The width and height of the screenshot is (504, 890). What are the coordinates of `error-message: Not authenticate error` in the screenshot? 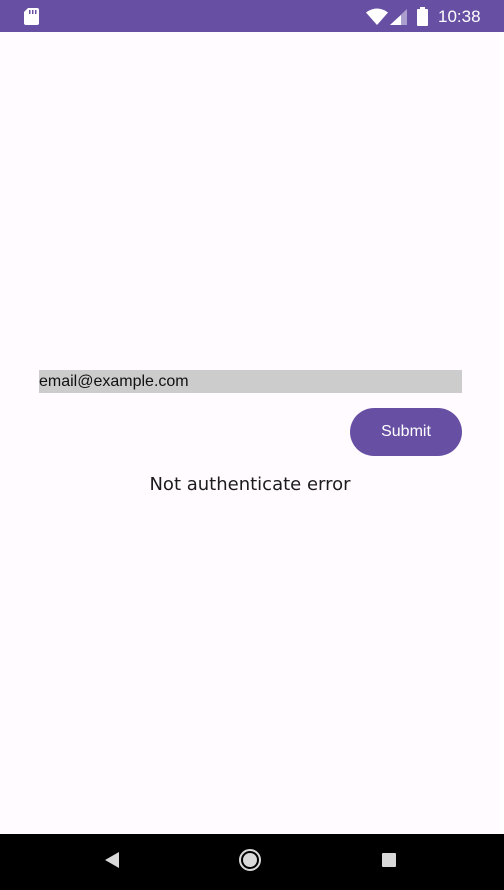 It's located at (250, 484).